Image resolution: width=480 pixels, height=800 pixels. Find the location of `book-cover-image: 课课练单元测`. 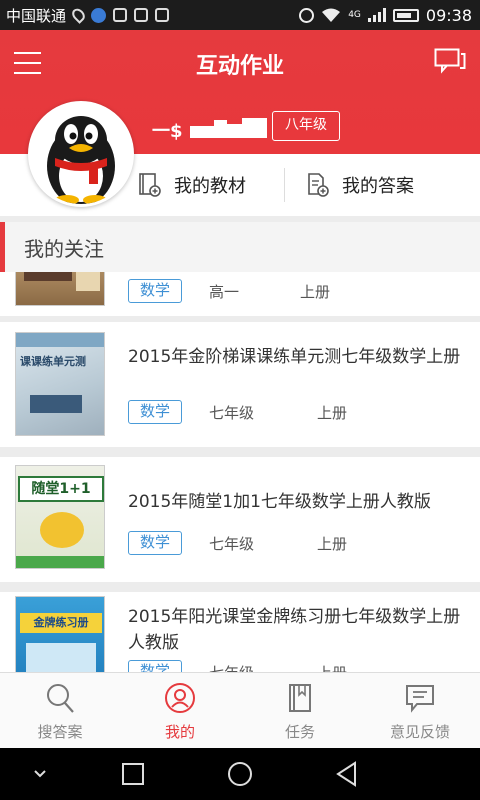

book-cover-image: 课课练单元测 is located at coordinates (60, 384).